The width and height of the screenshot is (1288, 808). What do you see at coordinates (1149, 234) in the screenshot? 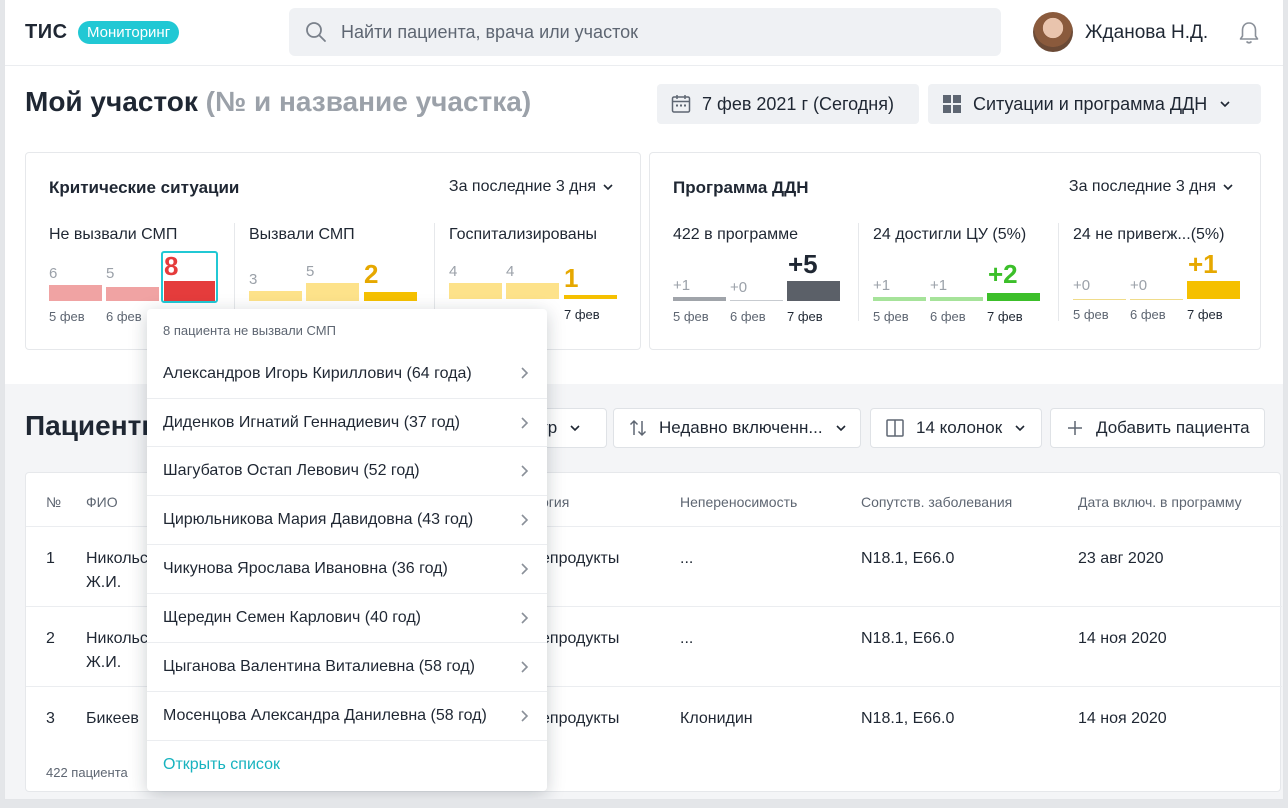
I see `metric-label: 24 не привerж...(5%)` at bounding box center [1149, 234].